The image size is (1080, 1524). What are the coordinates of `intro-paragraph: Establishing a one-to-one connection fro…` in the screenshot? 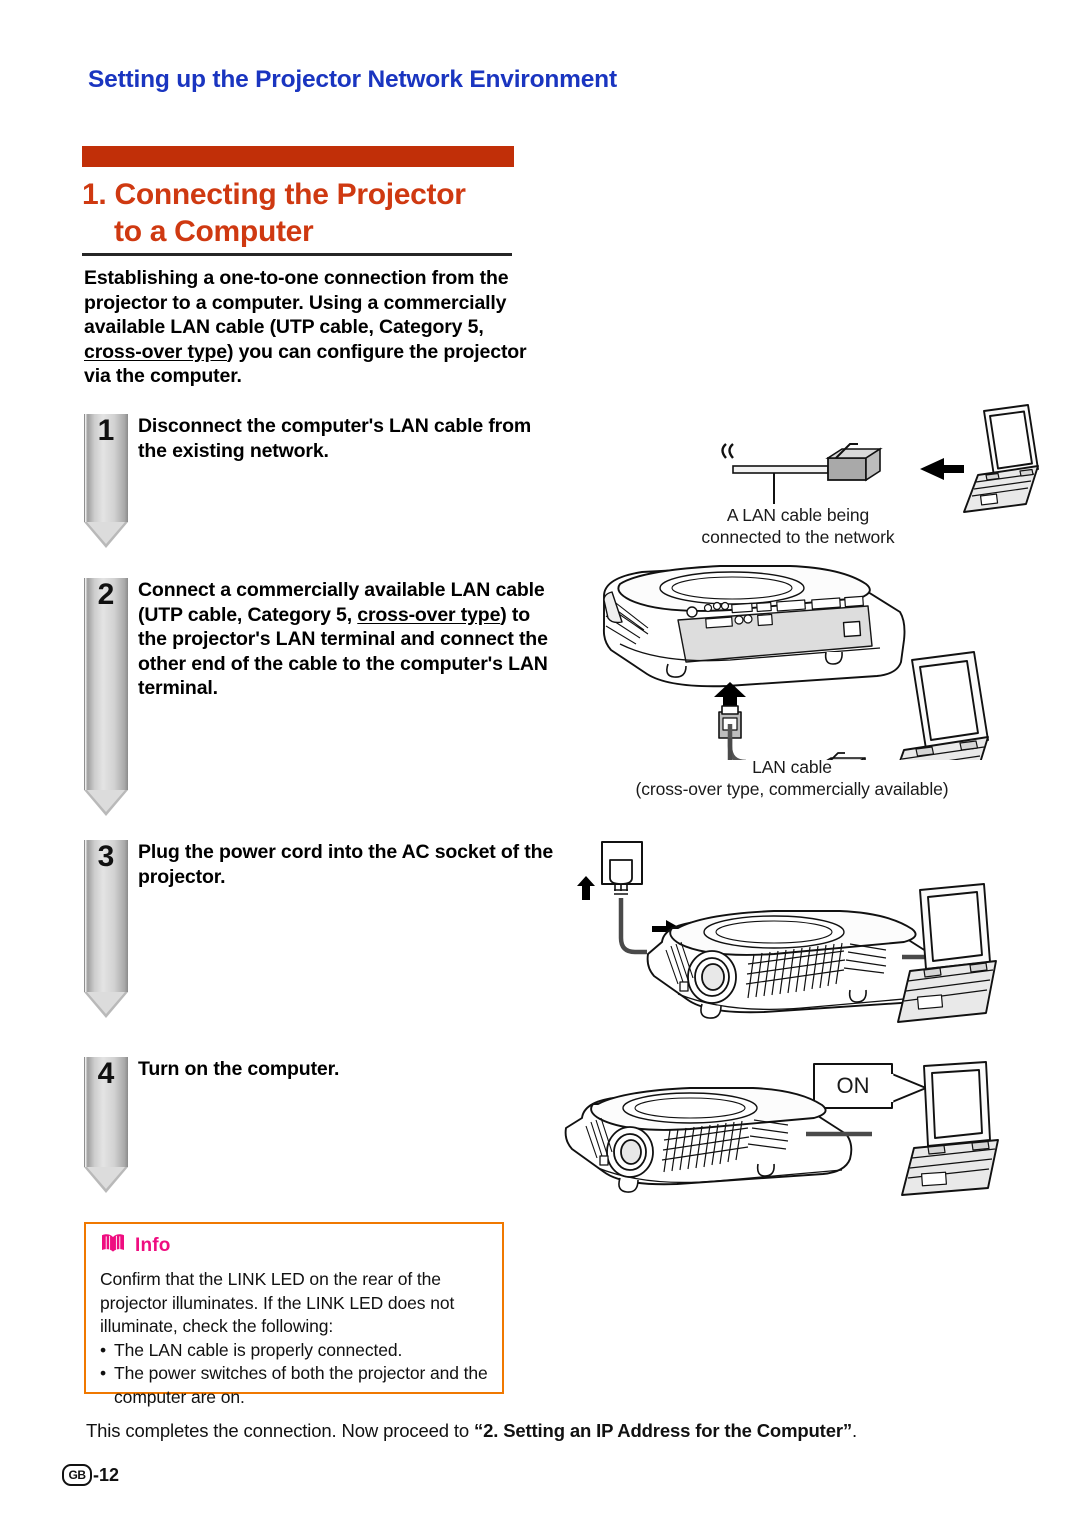 It's located at (309, 327).